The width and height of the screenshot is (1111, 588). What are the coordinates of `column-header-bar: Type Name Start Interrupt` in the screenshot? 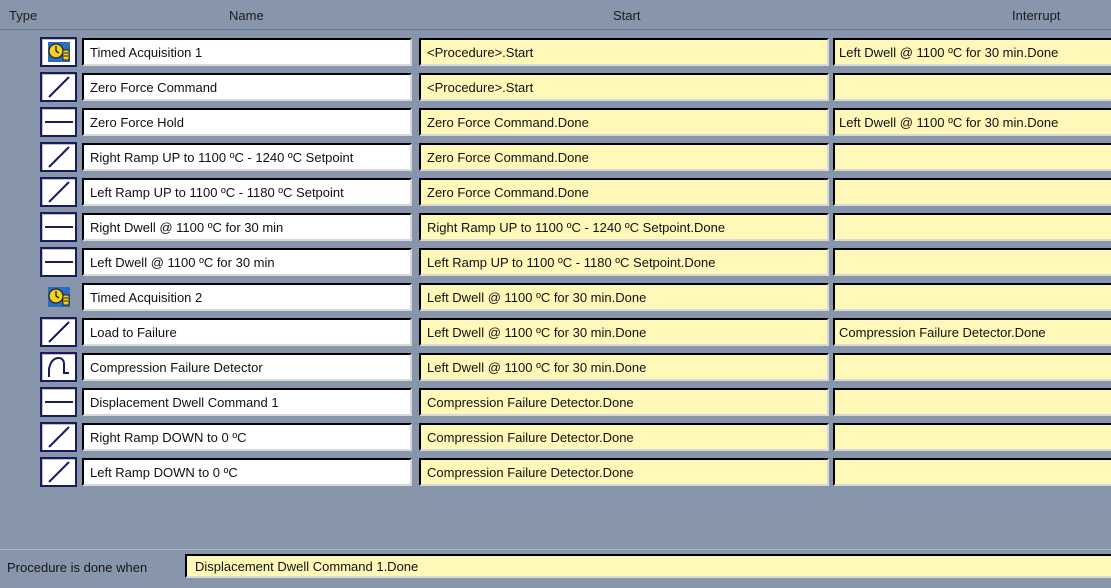 It's located at (555, 15).